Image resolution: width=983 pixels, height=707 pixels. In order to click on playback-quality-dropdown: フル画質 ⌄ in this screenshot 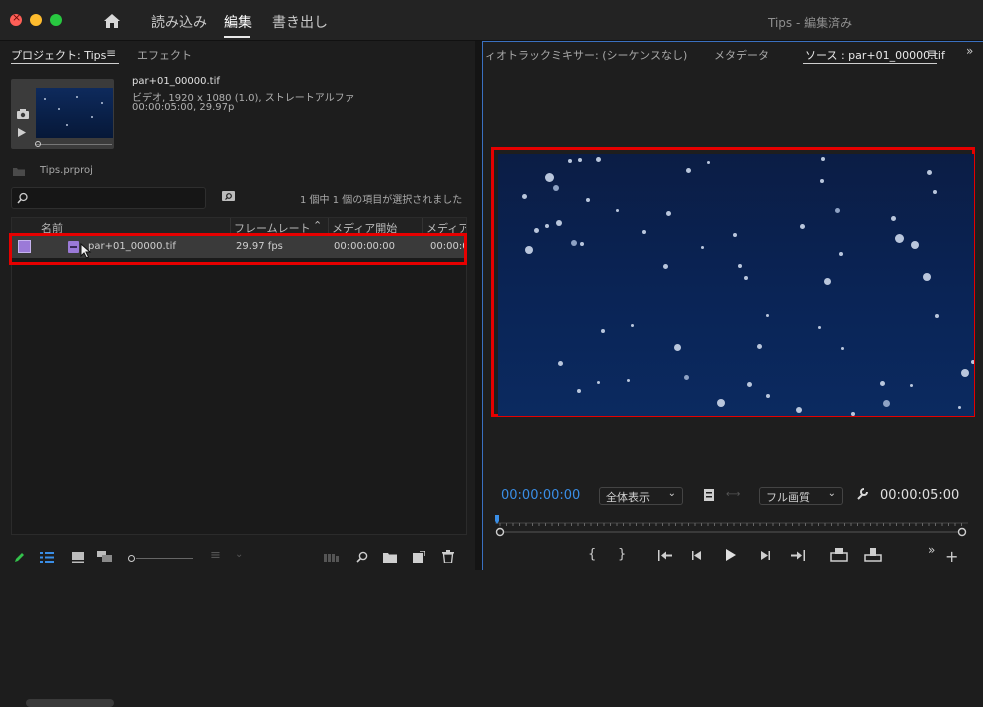, I will do `click(801, 496)`.